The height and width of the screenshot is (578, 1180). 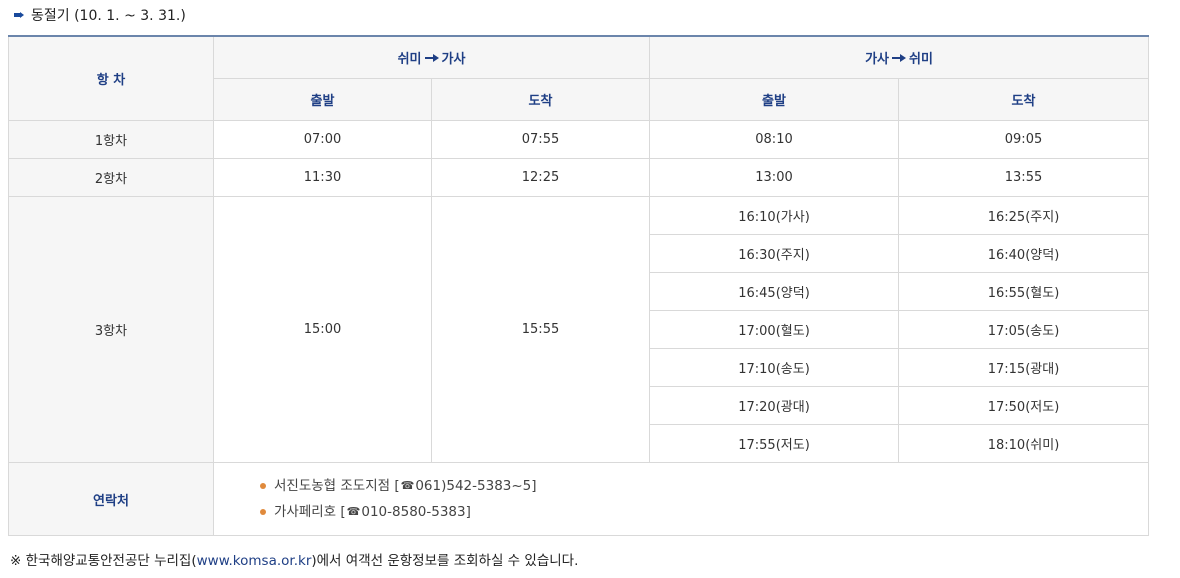 I want to click on voyage-label: 1항차, so click(x=111, y=139).